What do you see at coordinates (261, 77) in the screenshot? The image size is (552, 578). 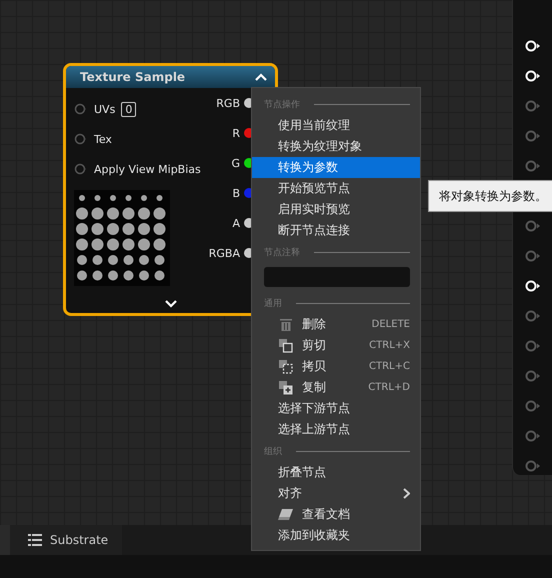 I see `collapse-icon` at bounding box center [261, 77].